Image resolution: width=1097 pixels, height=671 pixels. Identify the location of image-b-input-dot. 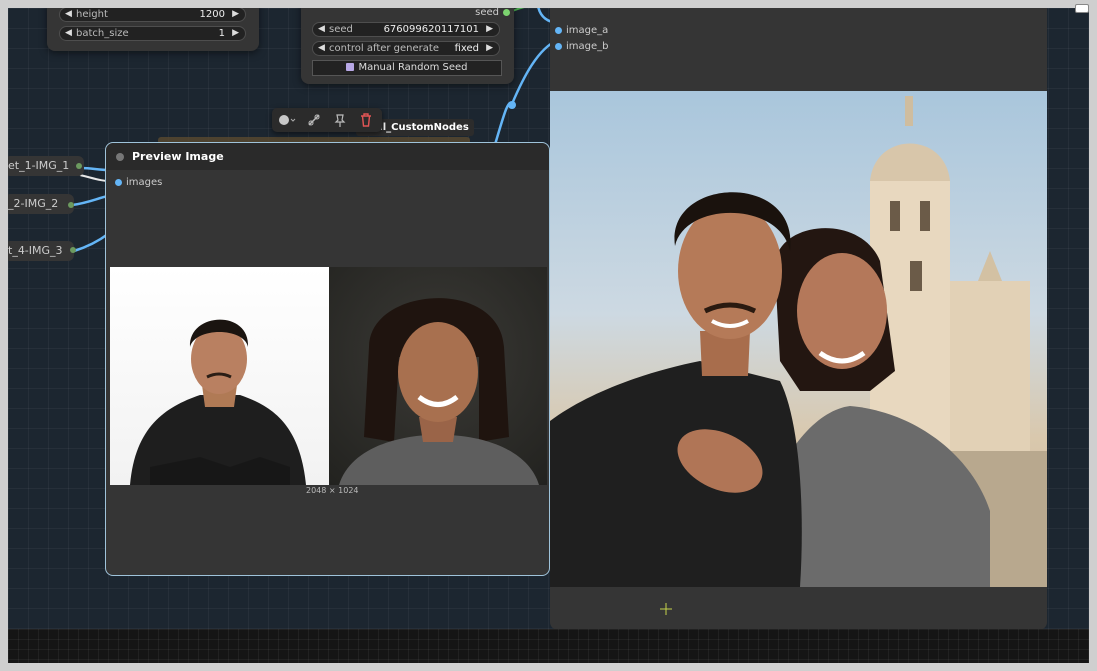
(558, 46).